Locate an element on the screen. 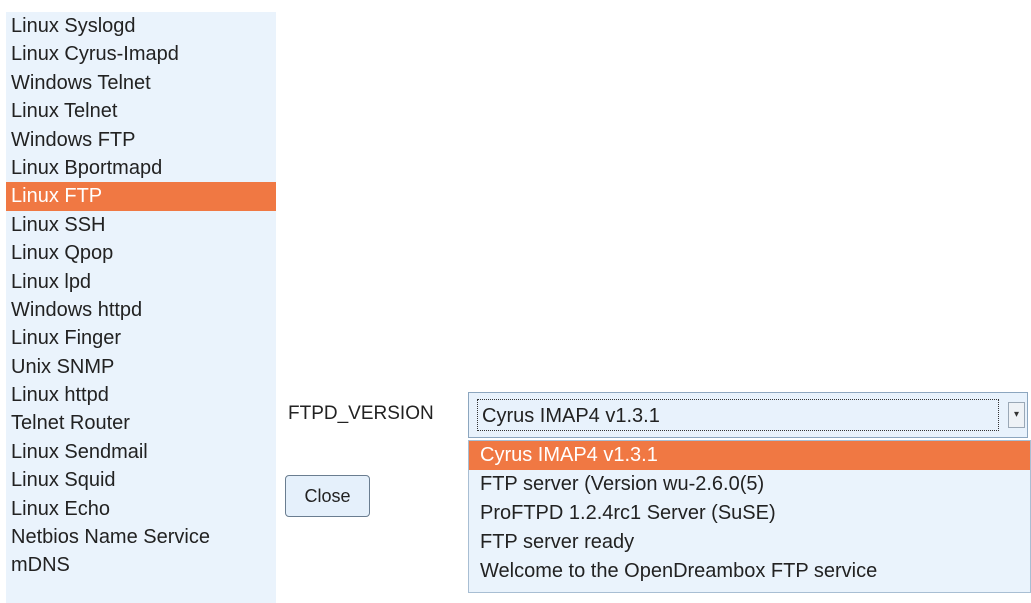  service-item: Linux Sendmail is located at coordinates (141, 452).